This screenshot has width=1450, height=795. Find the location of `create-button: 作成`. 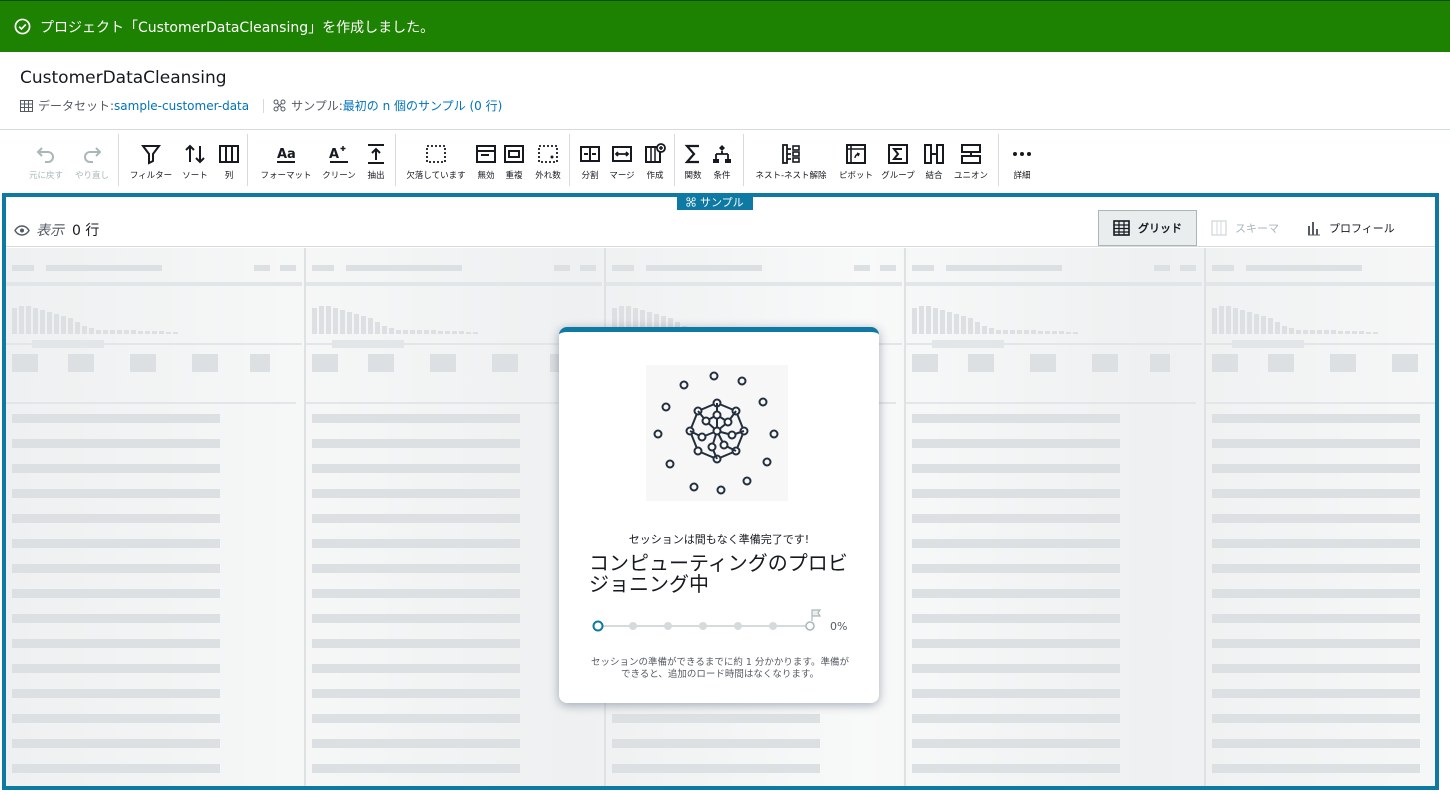

create-button: 作成 is located at coordinates (655, 161).